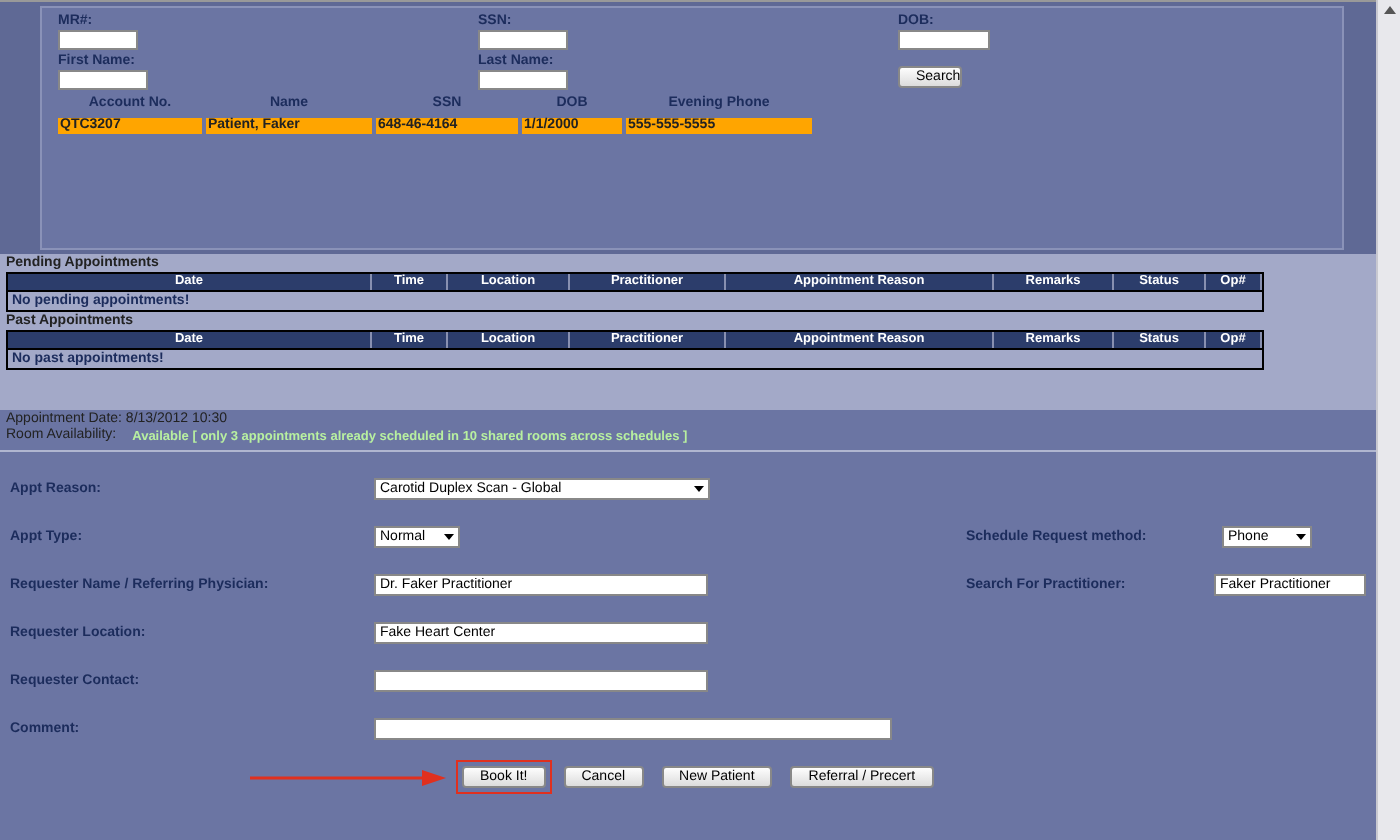 This screenshot has height=840, width=1400. What do you see at coordinates (350, 777) in the screenshot?
I see `pointer-arrow-icon` at bounding box center [350, 777].